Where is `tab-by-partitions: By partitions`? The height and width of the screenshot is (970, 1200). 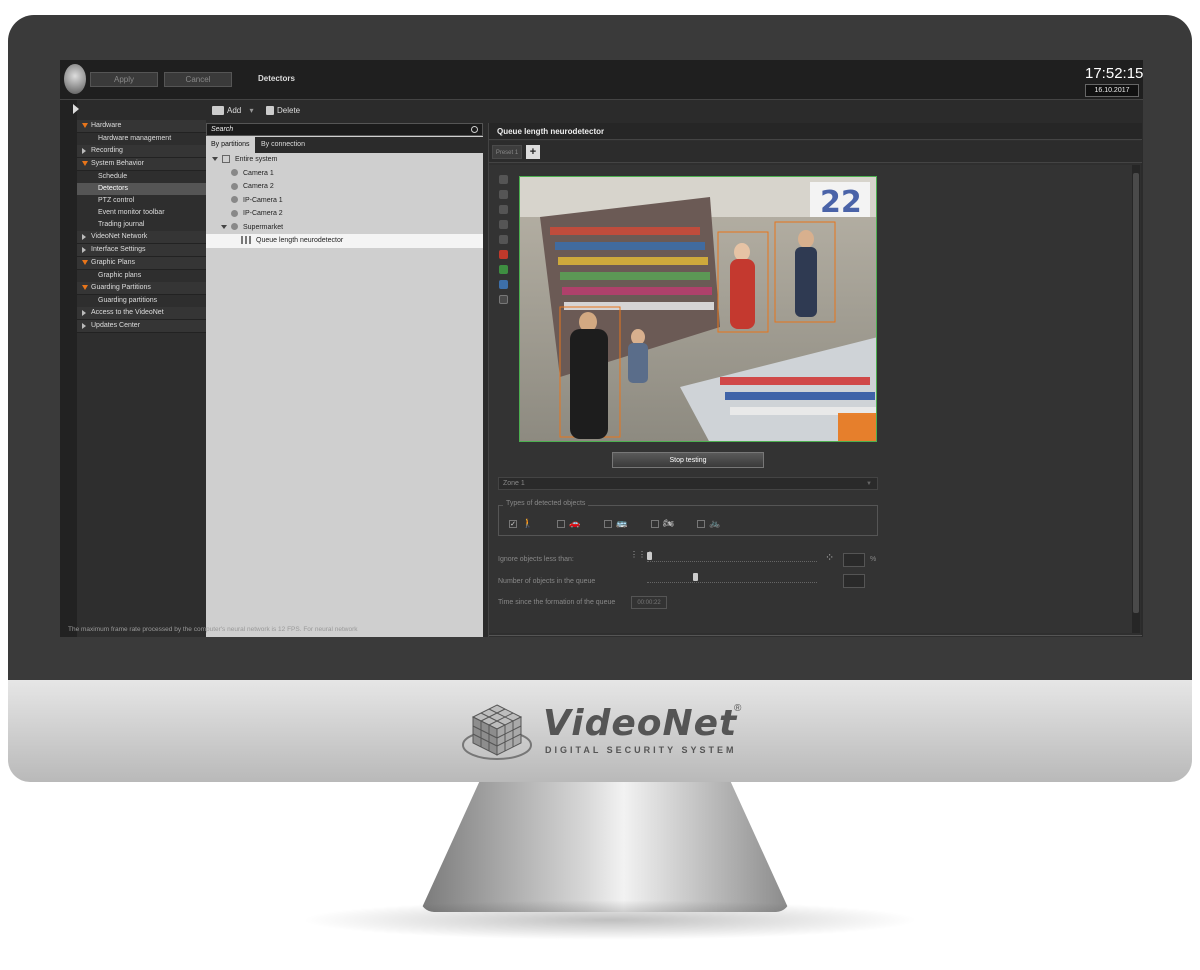 tab-by-partitions: By partitions is located at coordinates (230, 145).